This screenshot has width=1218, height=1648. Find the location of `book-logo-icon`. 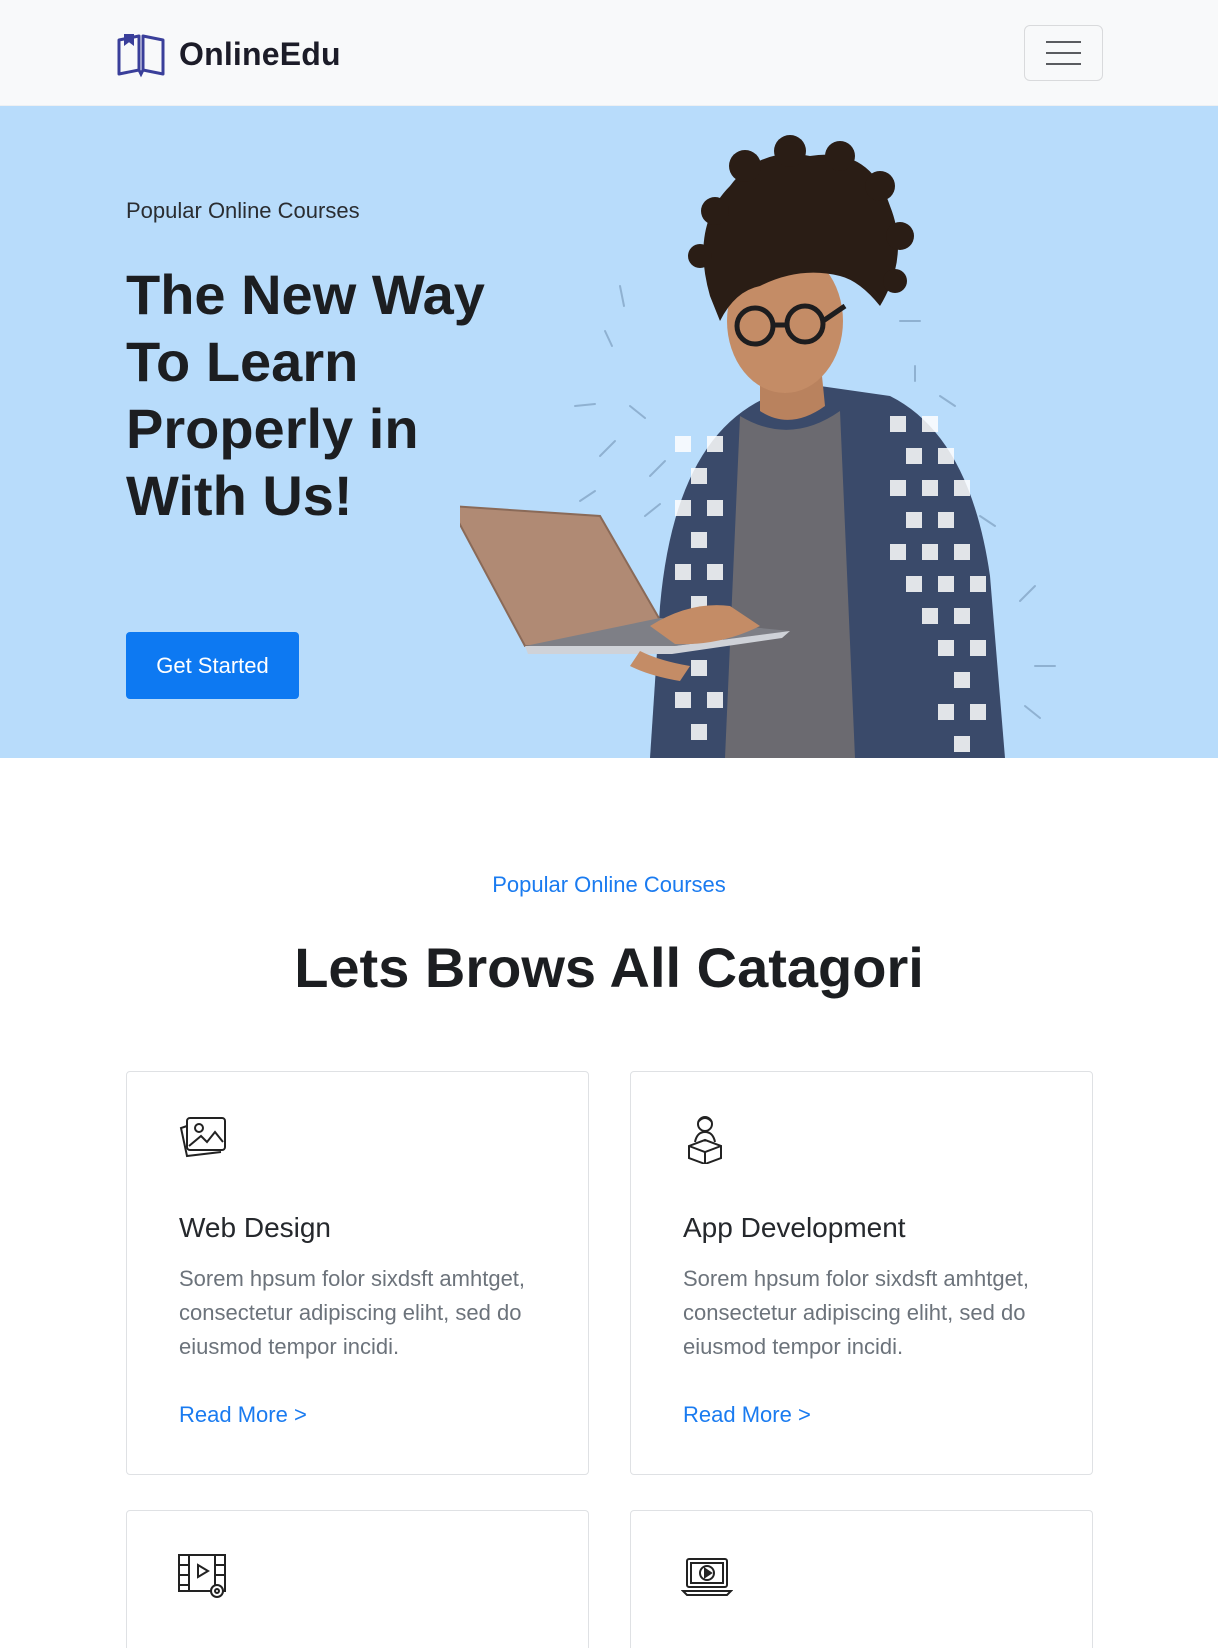

book-logo-icon is located at coordinates (141, 56).